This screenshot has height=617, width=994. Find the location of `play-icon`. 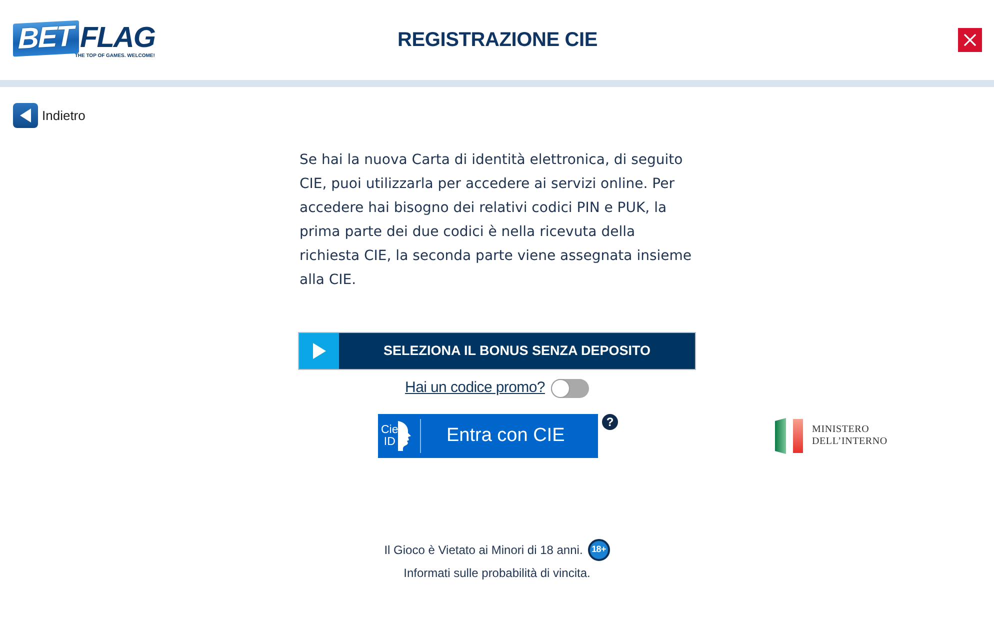

play-icon is located at coordinates (319, 351).